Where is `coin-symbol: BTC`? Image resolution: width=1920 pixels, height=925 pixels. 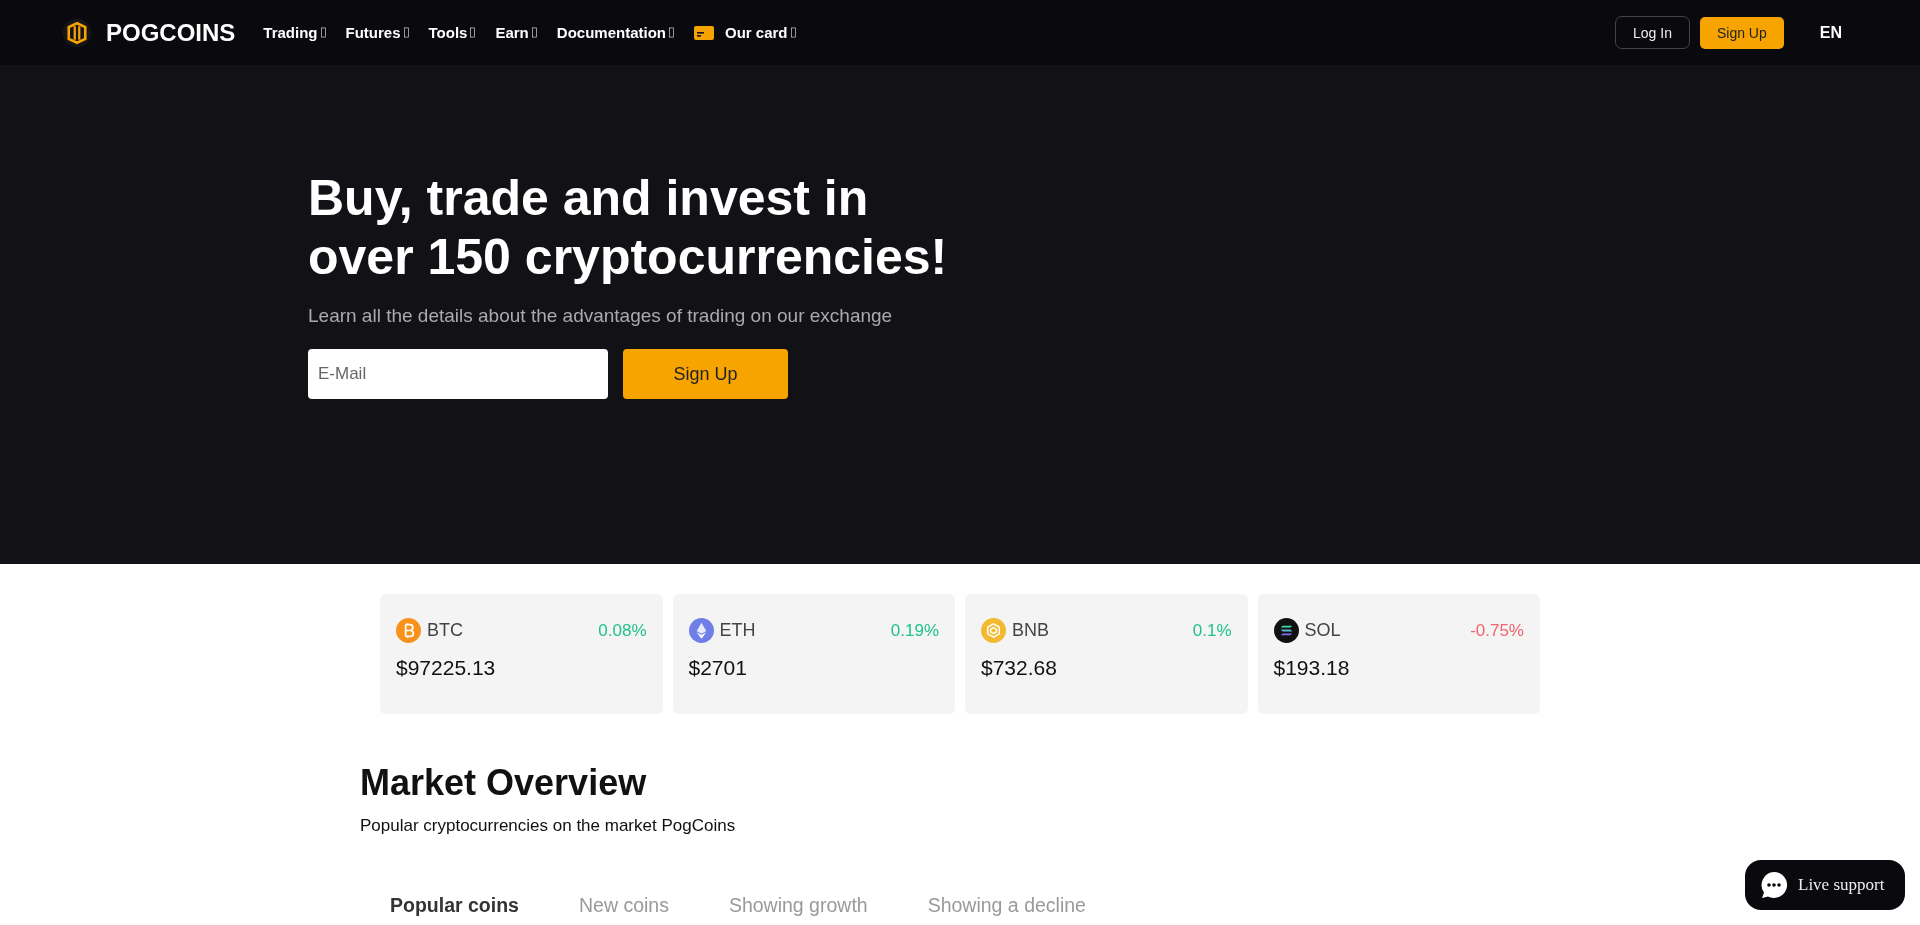 coin-symbol: BTC is located at coordinates (445, 630).